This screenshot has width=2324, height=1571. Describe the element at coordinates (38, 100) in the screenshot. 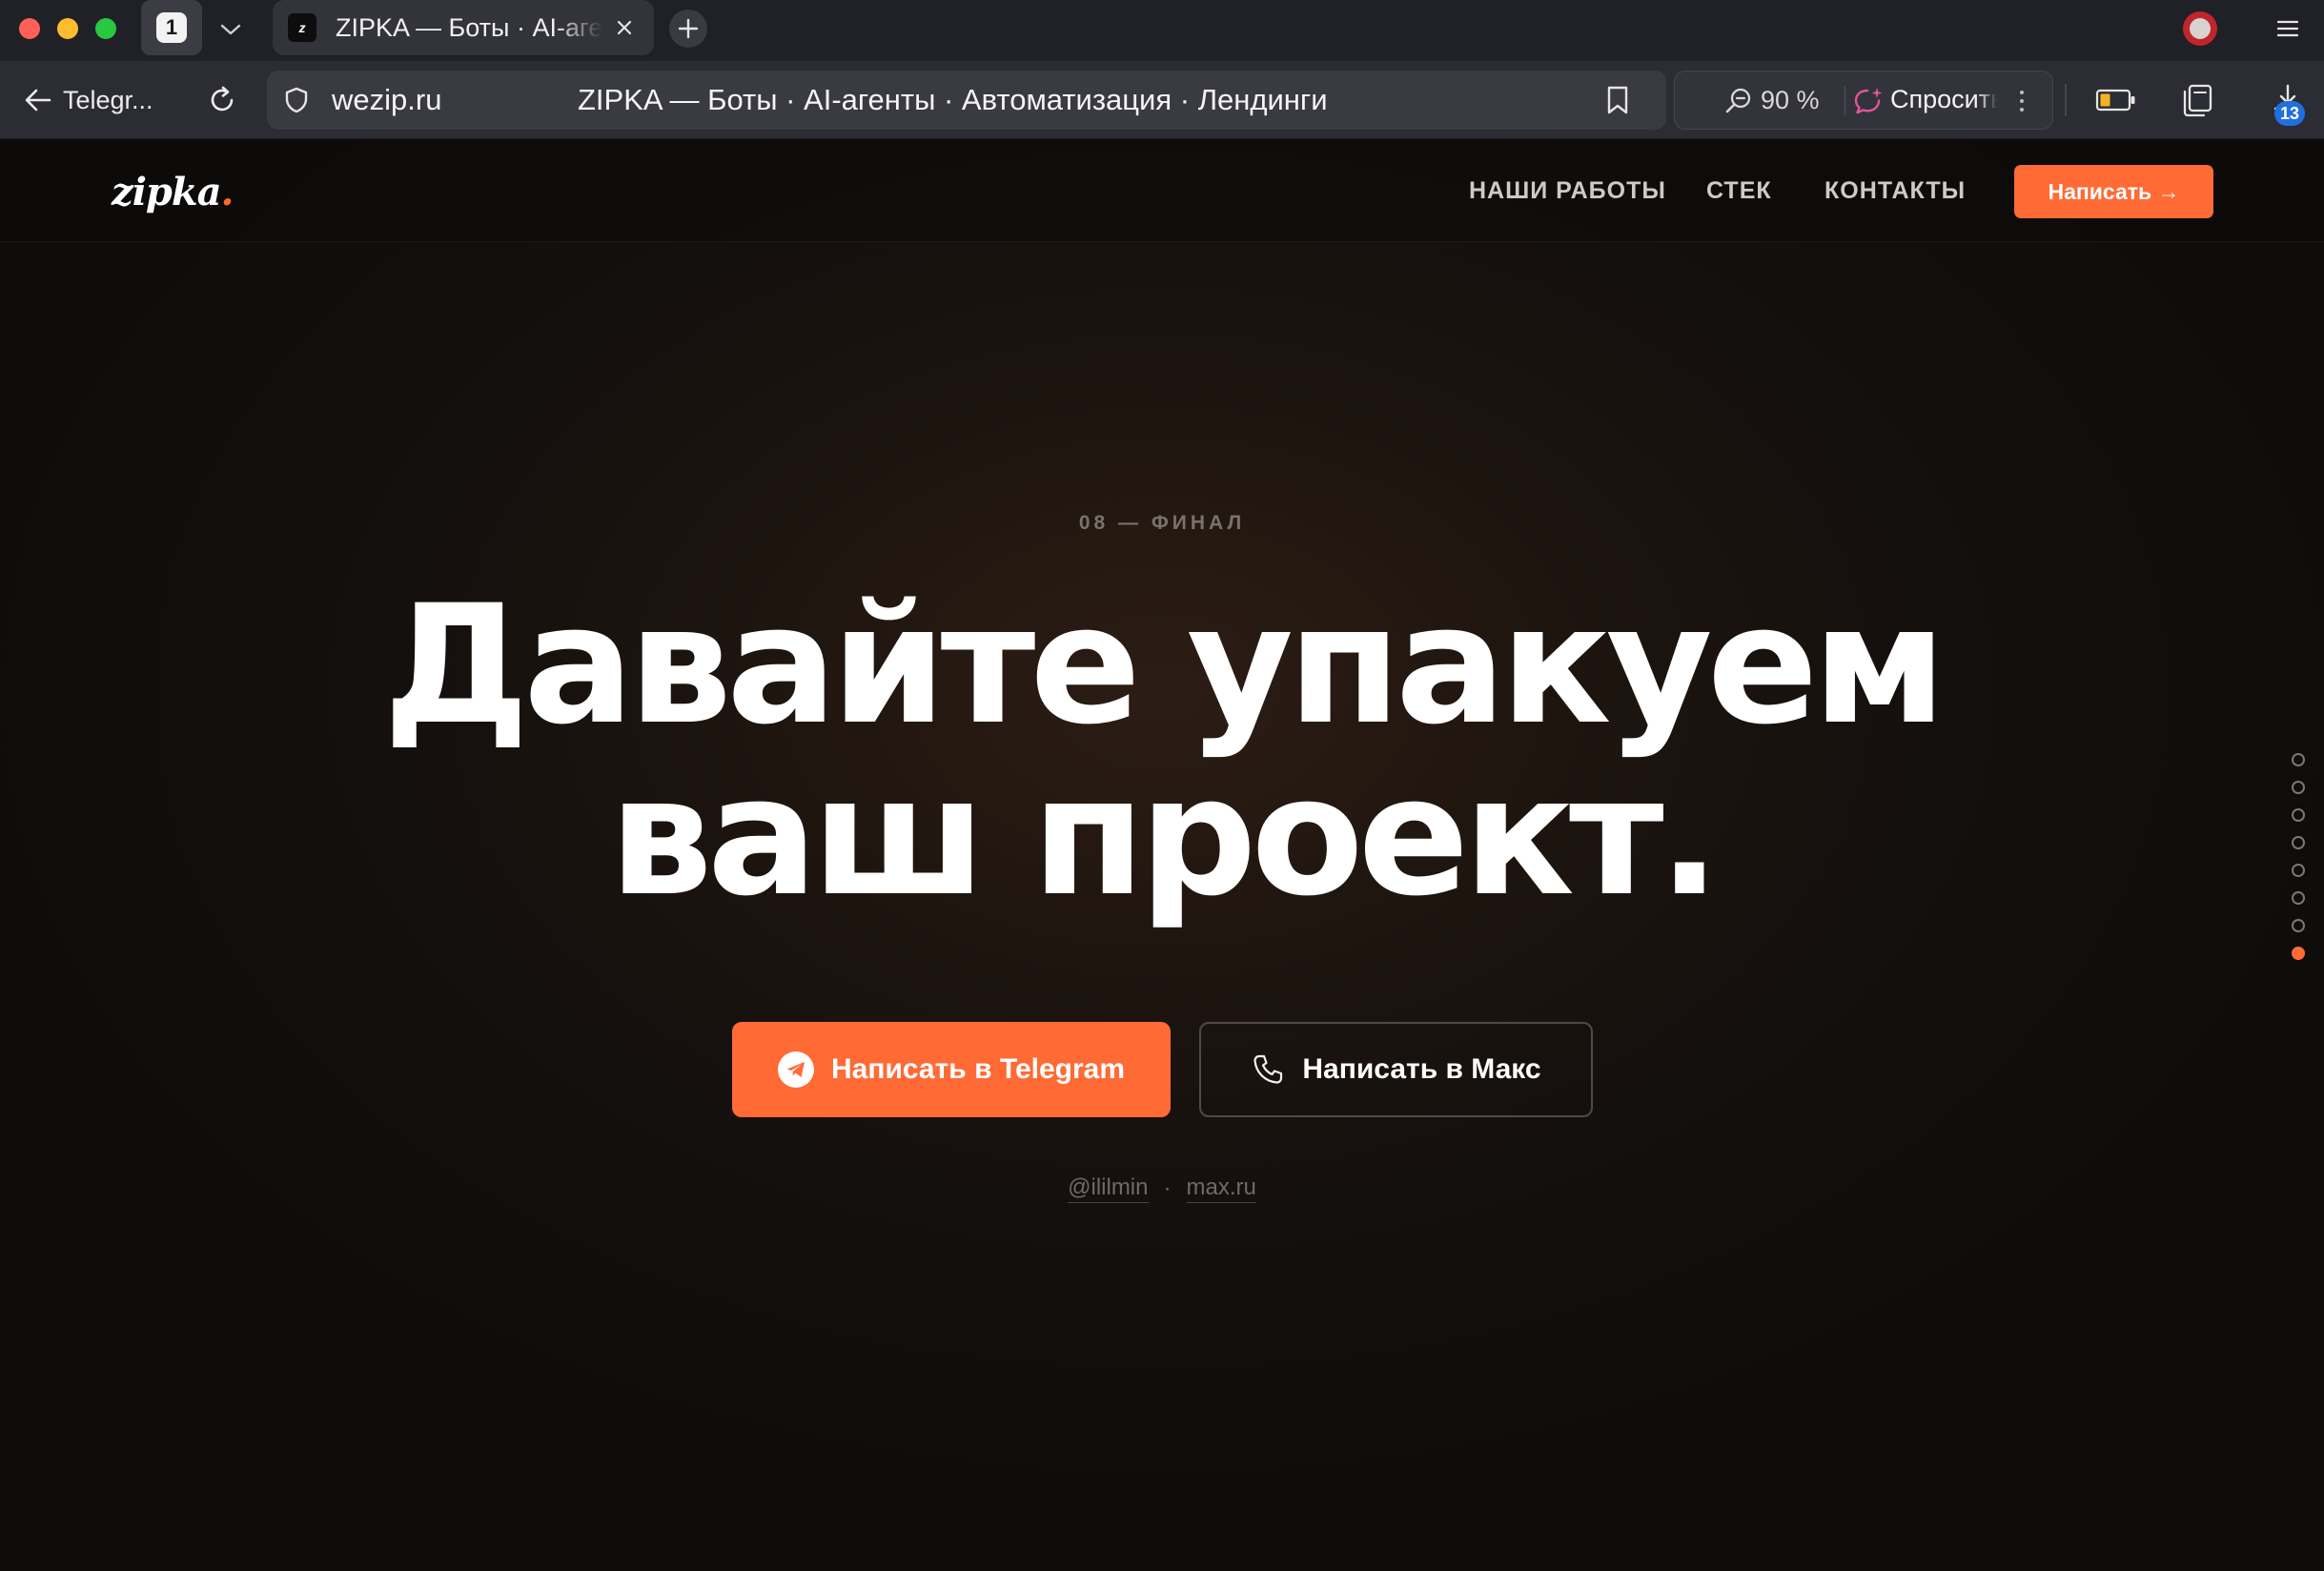

I see `arrow-left-icon` at that location.